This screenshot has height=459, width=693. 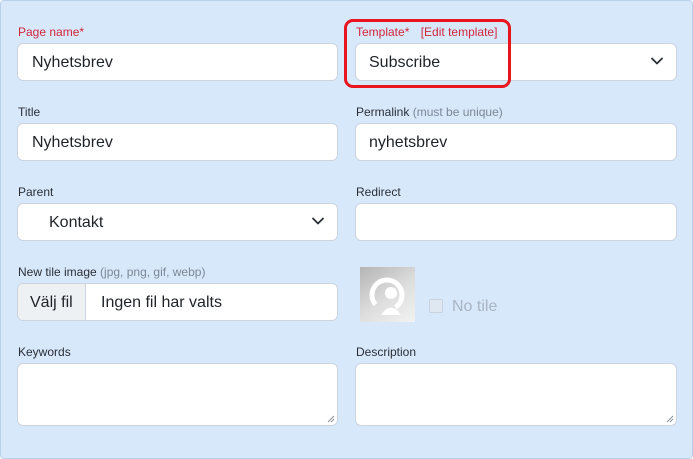 I want to click on keywords-textarea, so click(x=177, y=394).